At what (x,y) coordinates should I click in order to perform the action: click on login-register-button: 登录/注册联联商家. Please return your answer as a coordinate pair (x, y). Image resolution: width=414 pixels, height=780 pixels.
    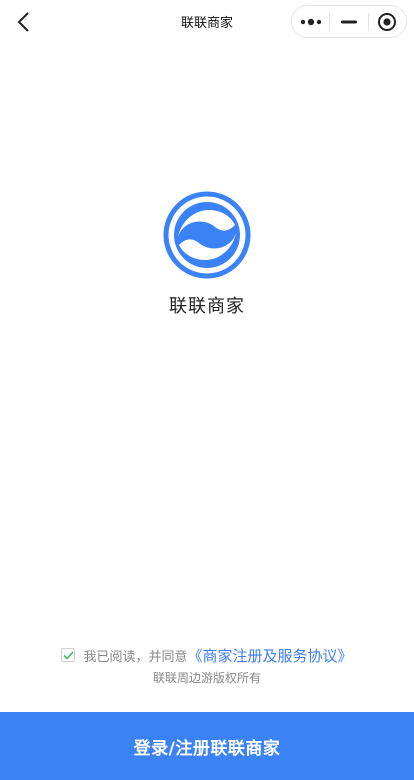
    Looking at the image, I should click on (207, 746).